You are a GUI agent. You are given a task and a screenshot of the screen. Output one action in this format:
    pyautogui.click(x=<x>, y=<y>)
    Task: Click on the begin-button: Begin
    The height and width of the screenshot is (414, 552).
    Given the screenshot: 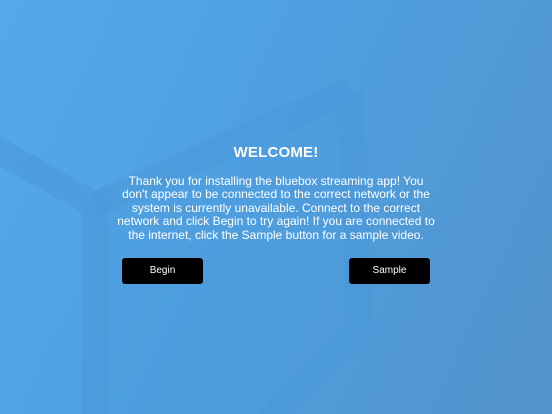 What is the action you would take?
    pyautogui.click(x=162, y=271)
    